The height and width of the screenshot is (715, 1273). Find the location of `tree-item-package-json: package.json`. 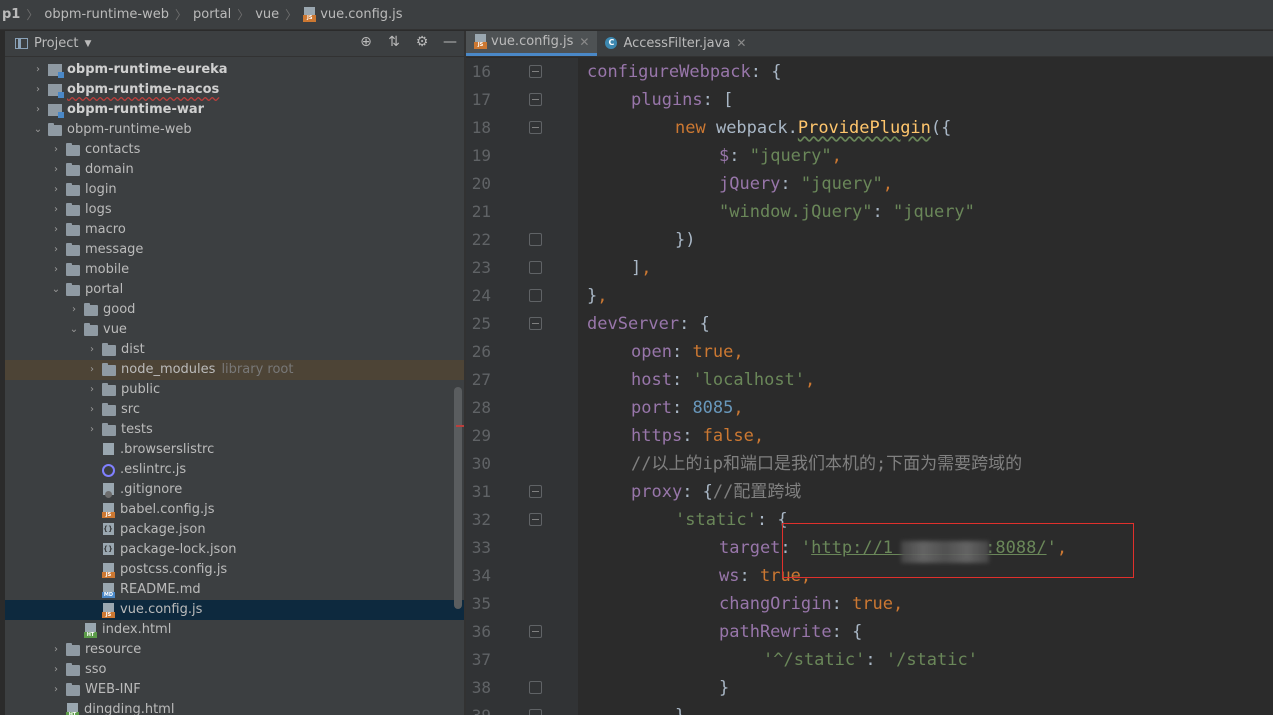

tree-item-package-json: package.json is located at coordinates (234, 529).